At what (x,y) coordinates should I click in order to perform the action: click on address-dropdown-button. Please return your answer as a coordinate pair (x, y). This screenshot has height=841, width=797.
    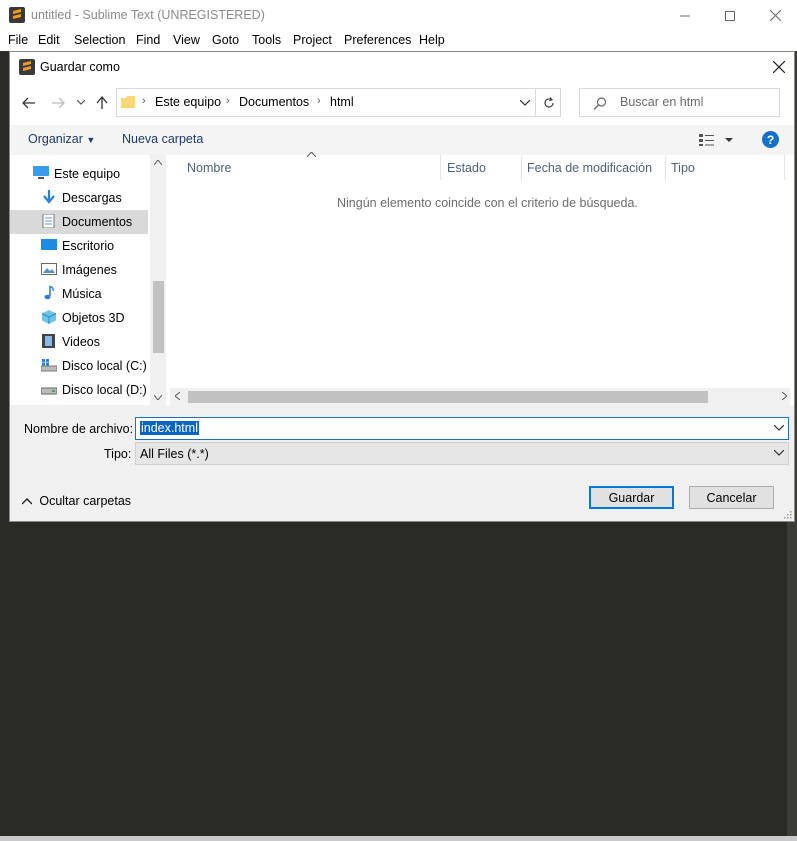
    Looking at the image, I should click on (525, 103).